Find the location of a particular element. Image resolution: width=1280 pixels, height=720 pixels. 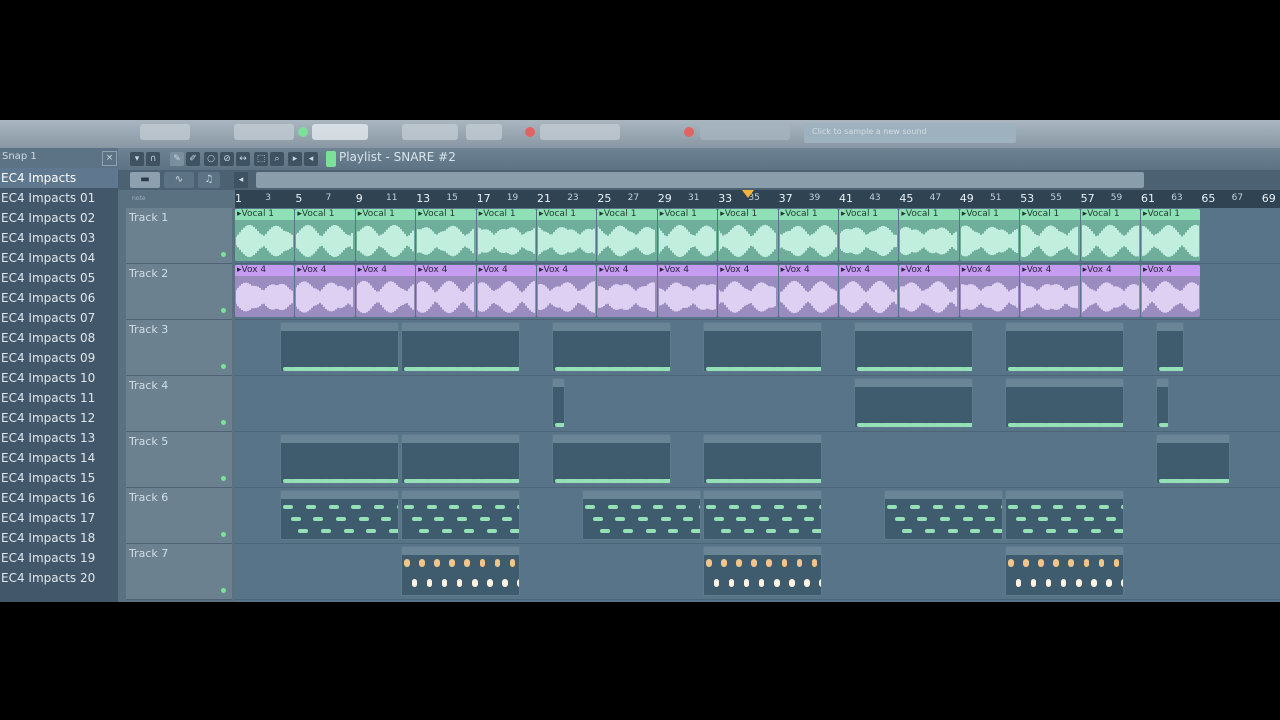

track-header: Track 4 is located at coordinates (179, 404).